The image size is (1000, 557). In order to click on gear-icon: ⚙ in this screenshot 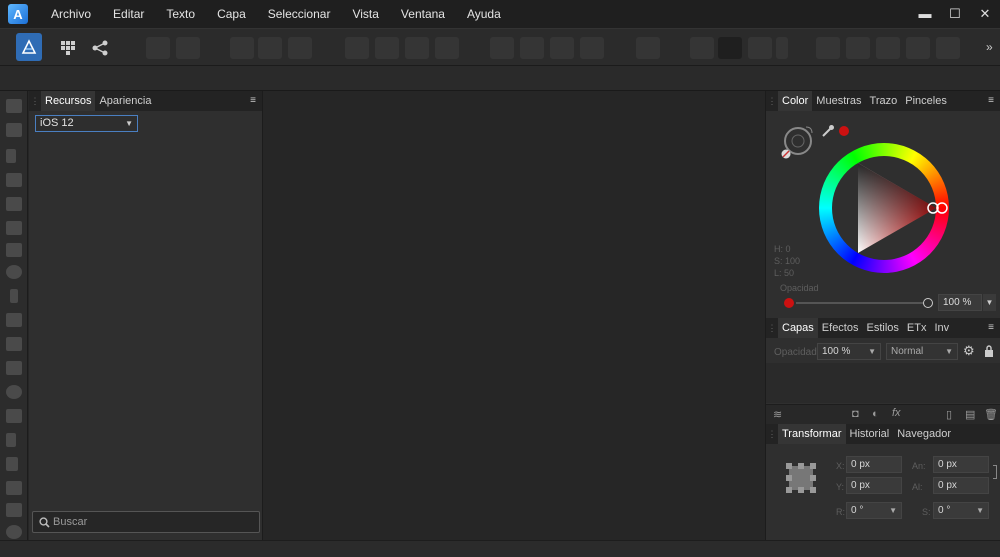, I will do `click(969, 351)`.